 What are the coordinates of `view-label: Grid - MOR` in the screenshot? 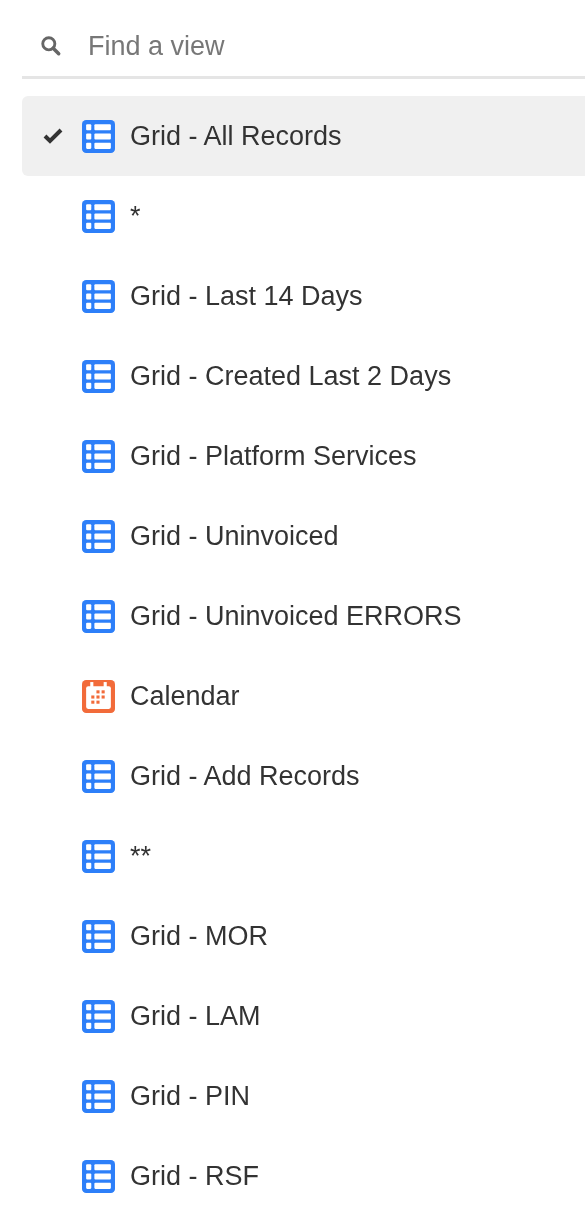 It's located at (199, 936).